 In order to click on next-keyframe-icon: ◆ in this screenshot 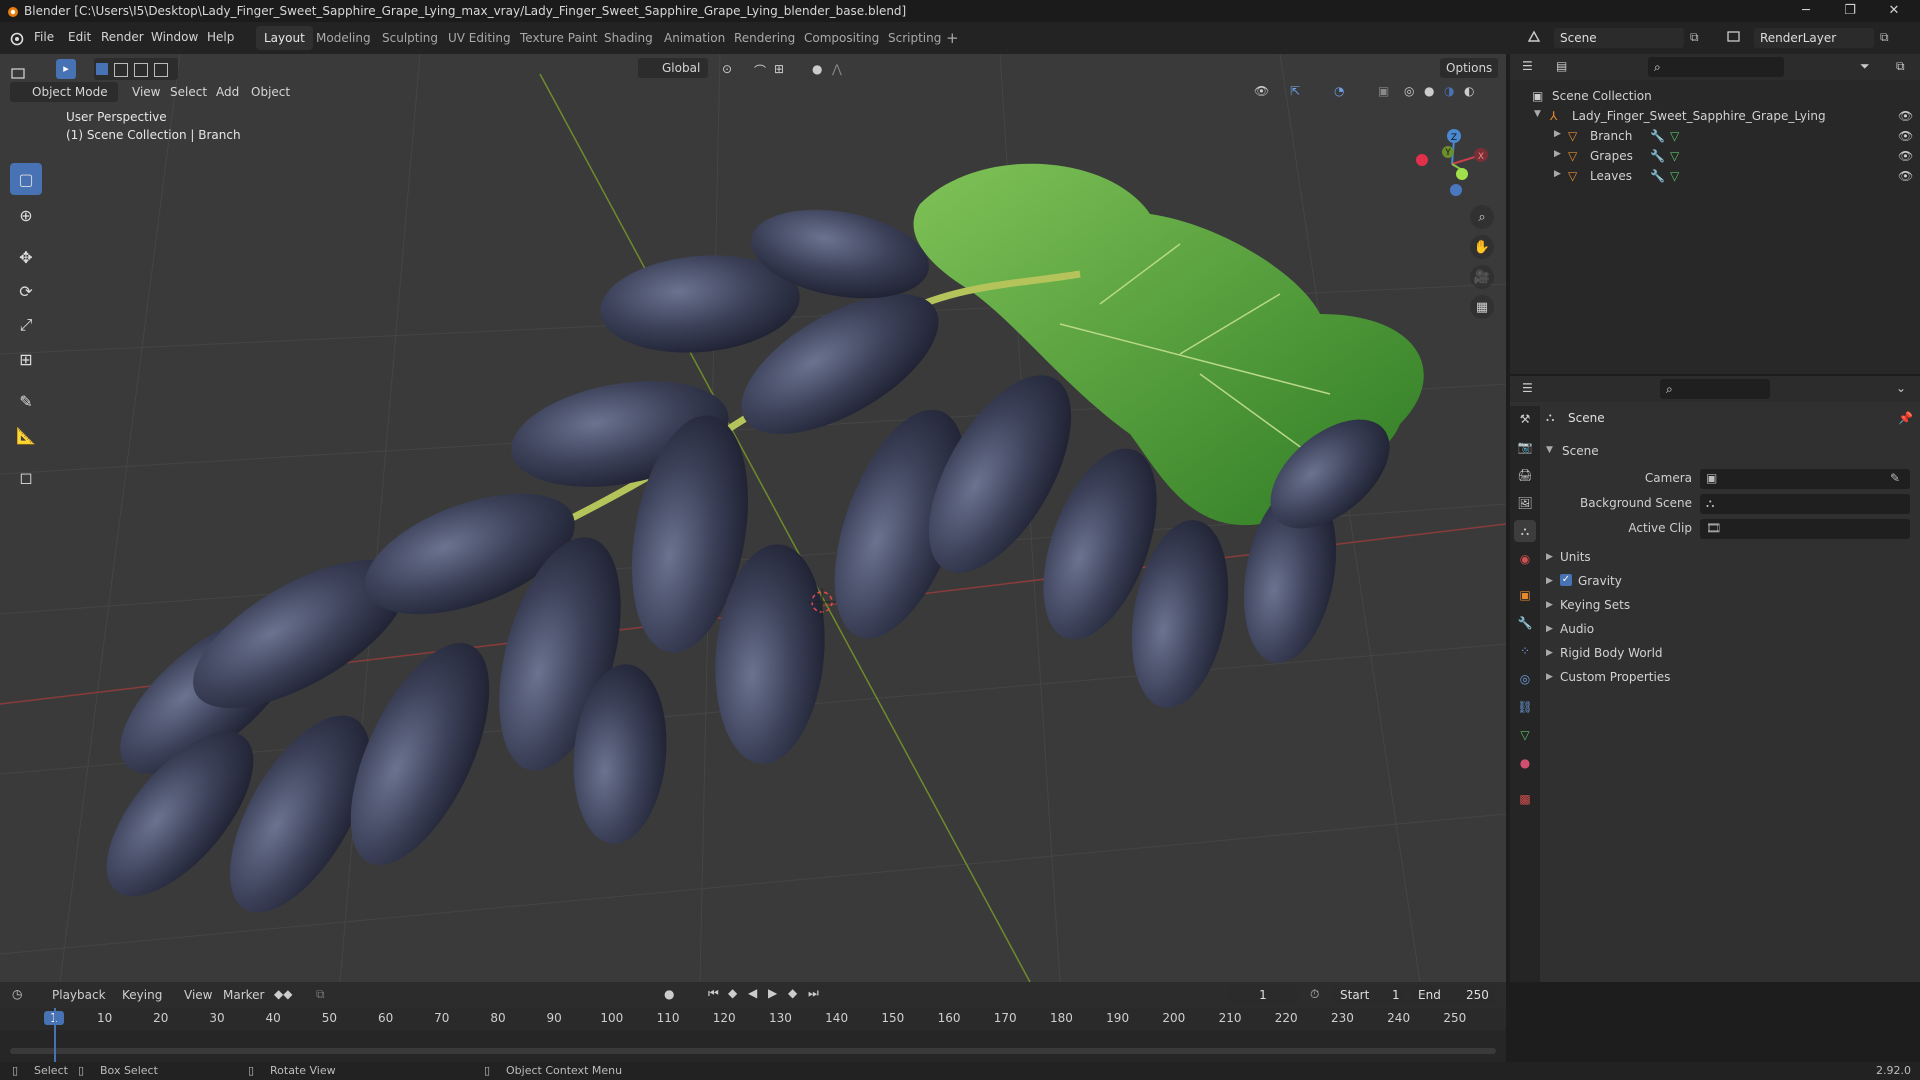, I will do `click(792, 993)`.